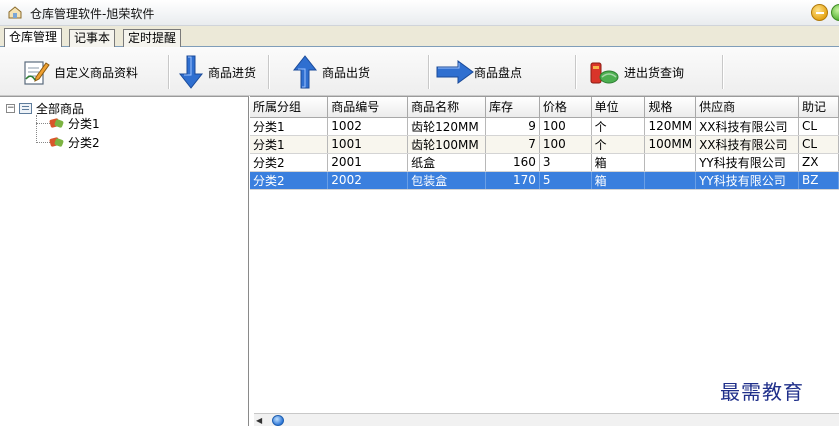 This screenshot has width=839, height=426. What do you see at coordinates (419, 13) in the screenshot?
I see `title-bar: 仓库管理软件-旭荣软件` at bounding box center [419, 13].